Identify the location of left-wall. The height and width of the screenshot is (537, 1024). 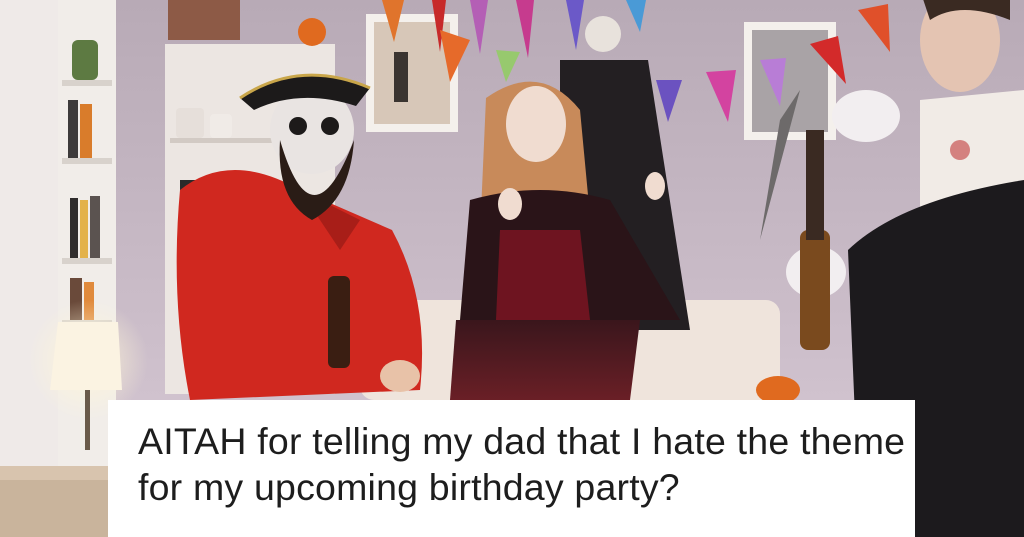
(30, 268).